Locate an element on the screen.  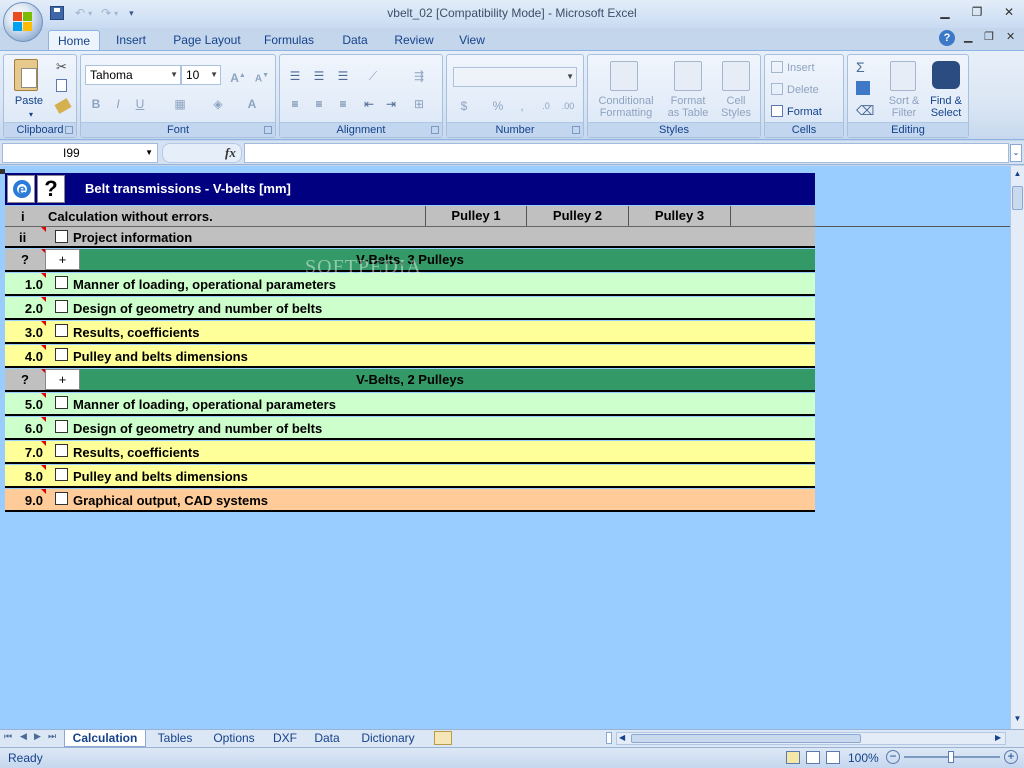
comma-style-icon: , is located at coordinates (522, 105).